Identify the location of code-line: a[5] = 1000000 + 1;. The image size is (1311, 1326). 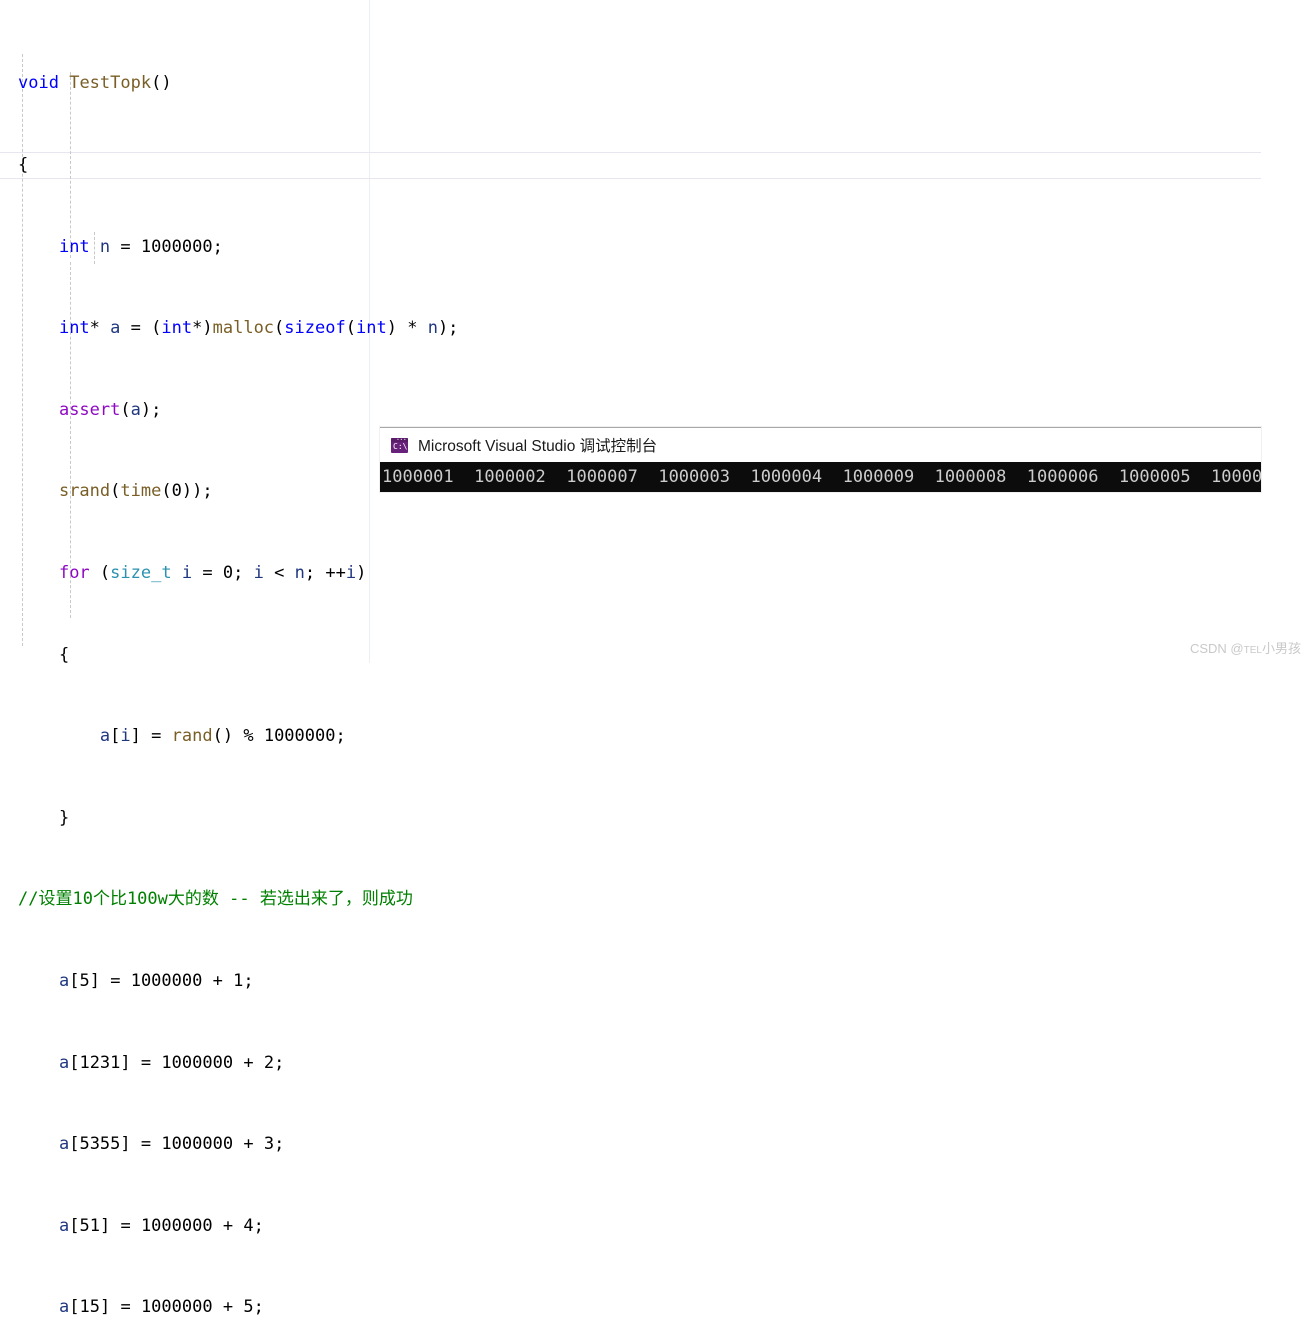
(156, 980).